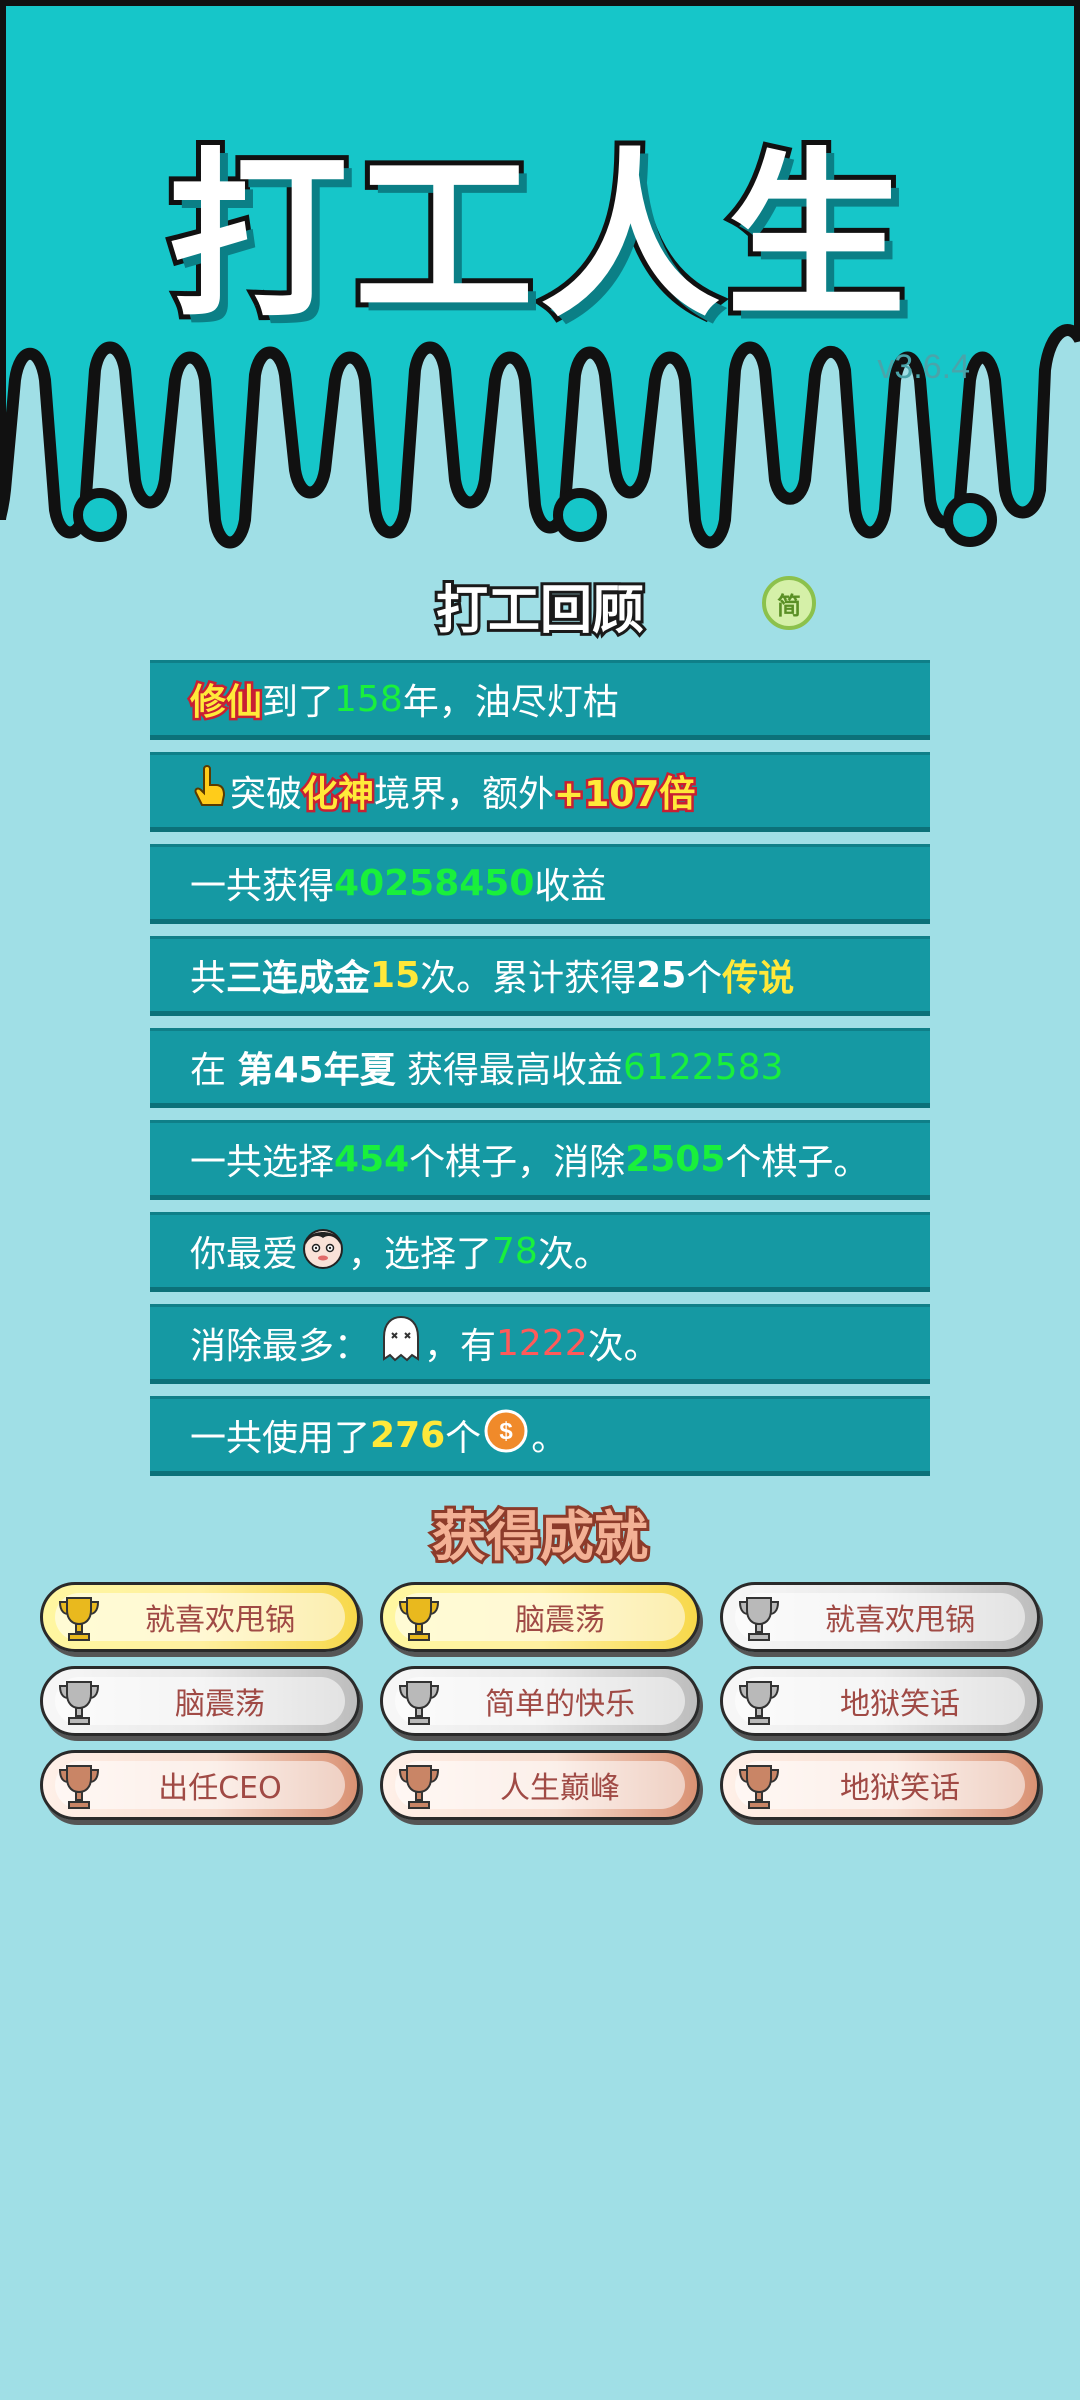  Describe the element at coordinates (210, 791) in the screenshot. I see `pointing-hand-icon` at that location.